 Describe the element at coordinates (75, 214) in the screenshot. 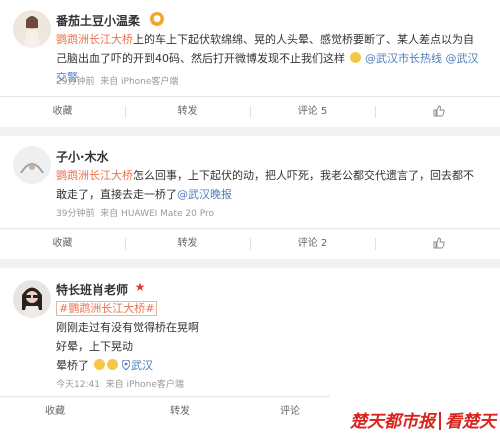

I see `post-time: 39分钟前` at that location.